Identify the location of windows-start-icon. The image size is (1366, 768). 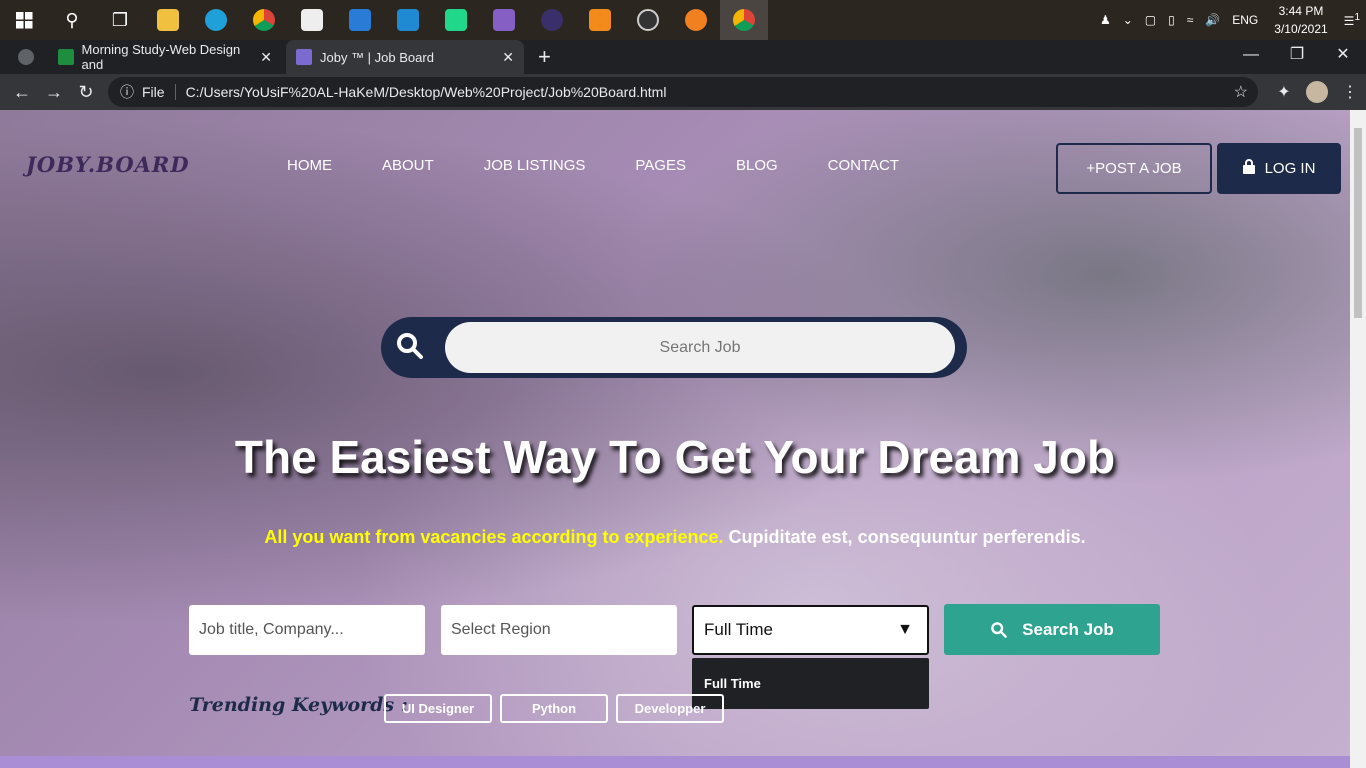
(24, 20).